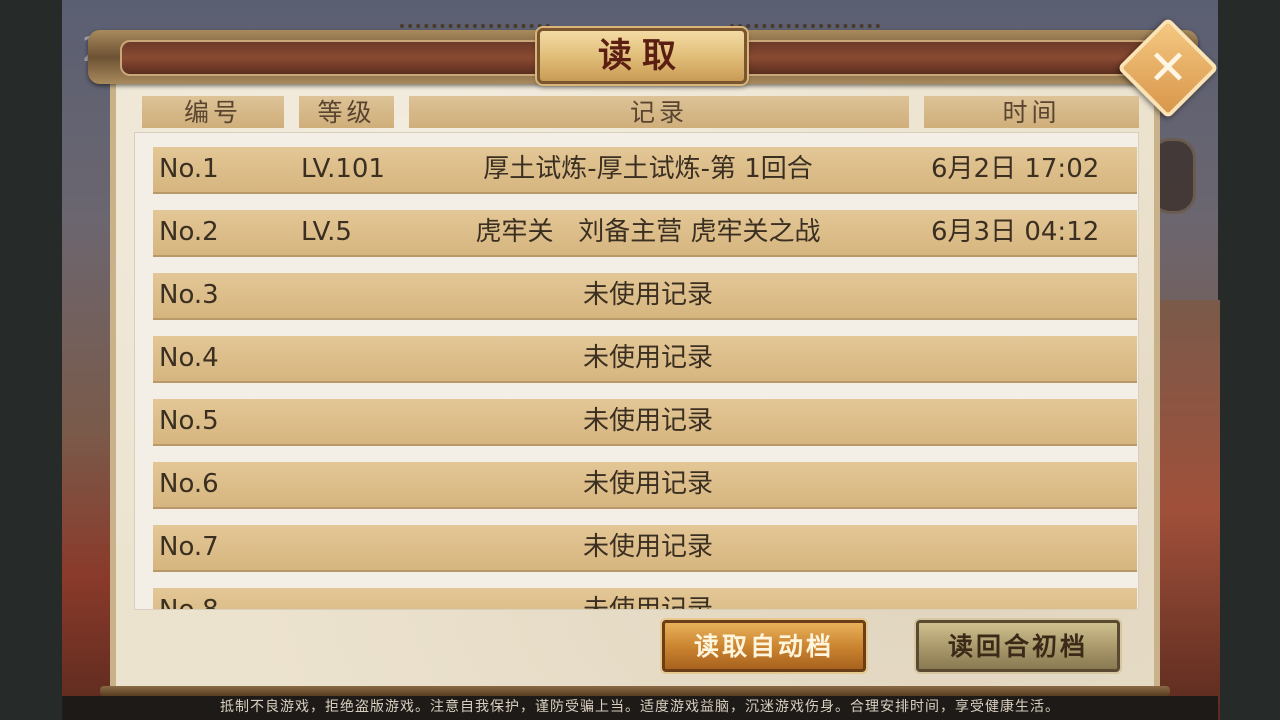 Image resolution: width=1280 pixels, height=720 pixels. What do you see at coordinates (659, 112) in the screenshot?
I see `column-header-record: 记录` at bounding box center [659, 112].